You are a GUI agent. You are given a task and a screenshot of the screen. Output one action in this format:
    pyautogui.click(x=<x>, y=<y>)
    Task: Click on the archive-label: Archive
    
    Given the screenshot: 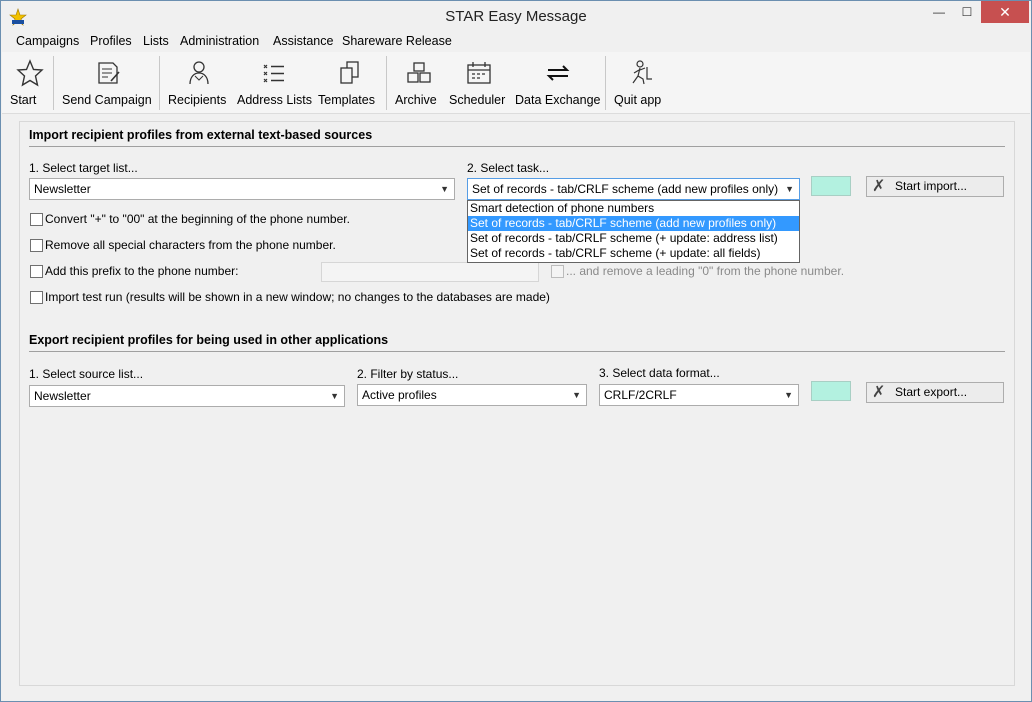 What is the action you would take?
    pyautogui.click(x=416, y=100)
    